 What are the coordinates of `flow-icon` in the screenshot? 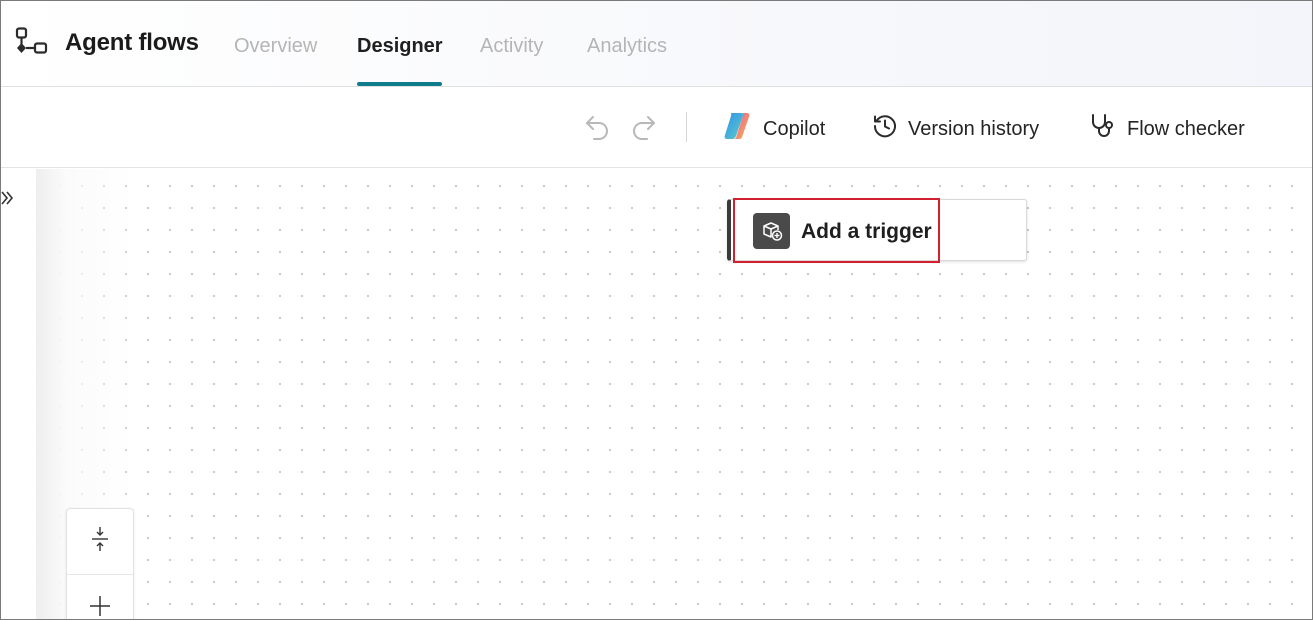 It's located at (31, 44).